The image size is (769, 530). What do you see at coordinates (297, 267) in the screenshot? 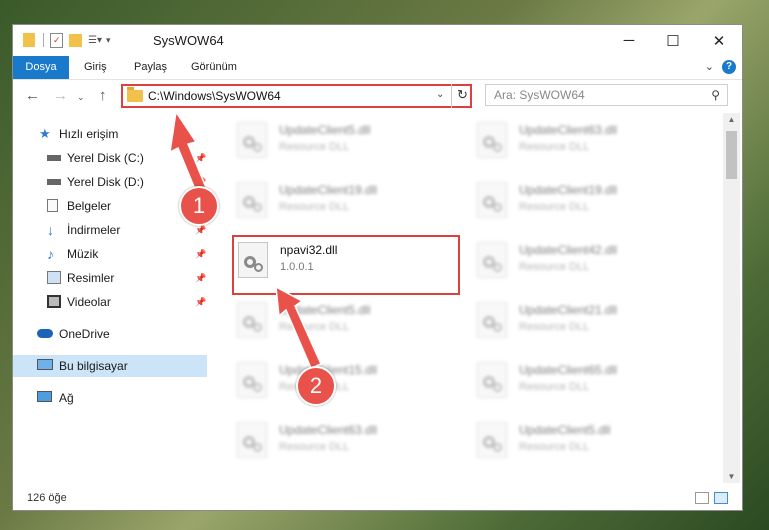
I see `file-description: 1.0.0.1` at bounding box center [297, 267].